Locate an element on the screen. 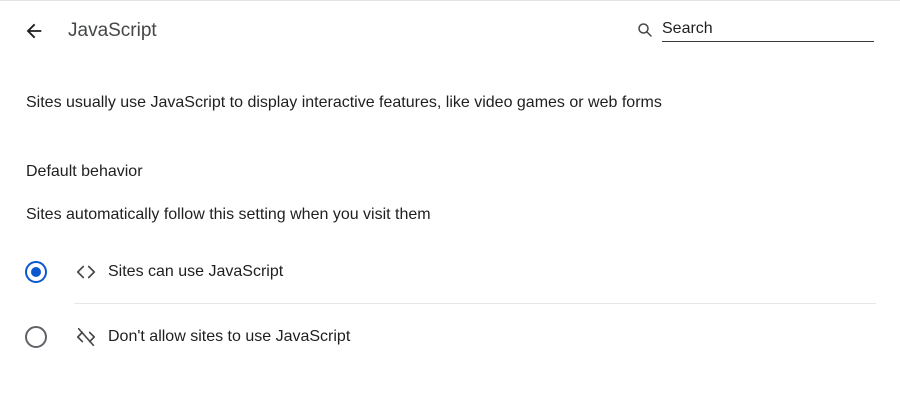  option-allow-javascript: Sites can use JavaScript is located at coordinates (450, 272).